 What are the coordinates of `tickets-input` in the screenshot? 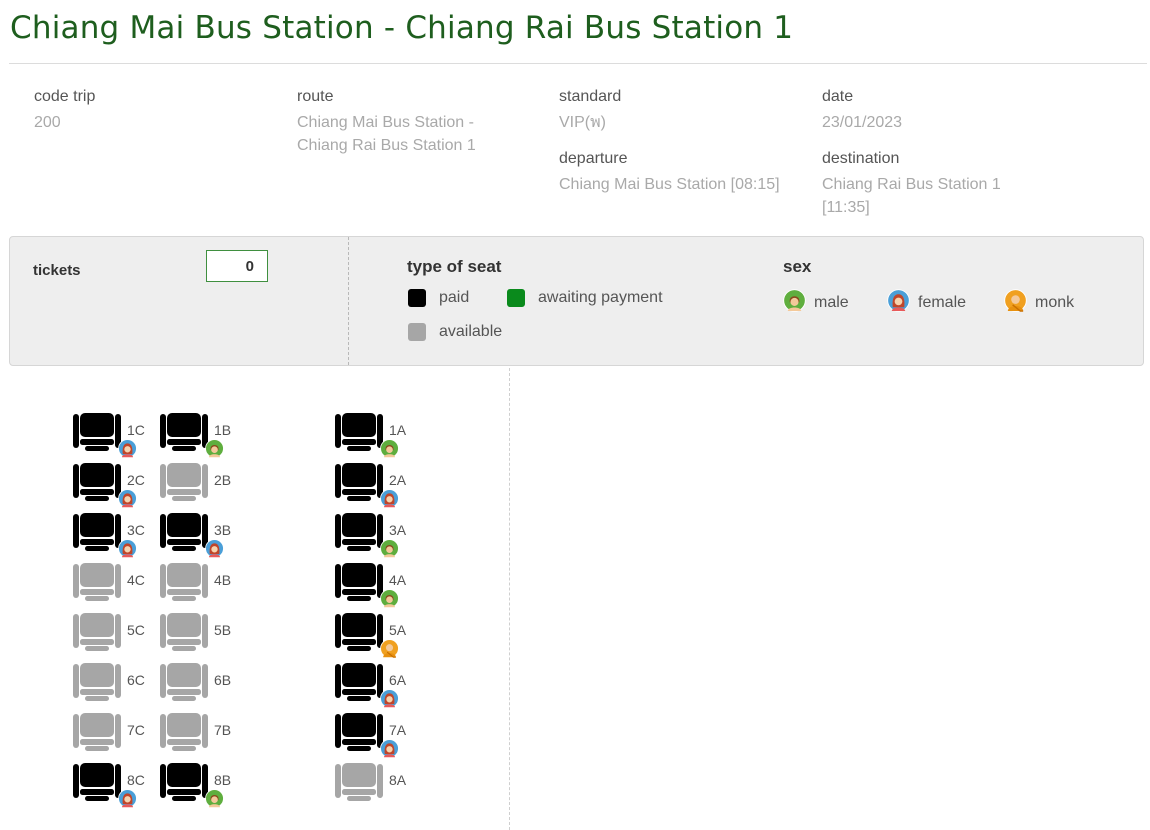 It's located at (237, 266).